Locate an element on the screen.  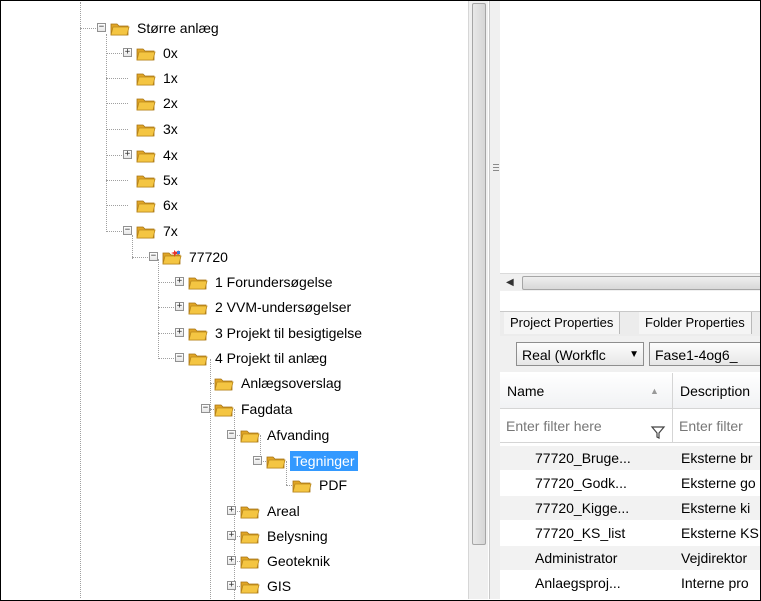
tree-node: Tegninger is located at coordinates (312, 461).